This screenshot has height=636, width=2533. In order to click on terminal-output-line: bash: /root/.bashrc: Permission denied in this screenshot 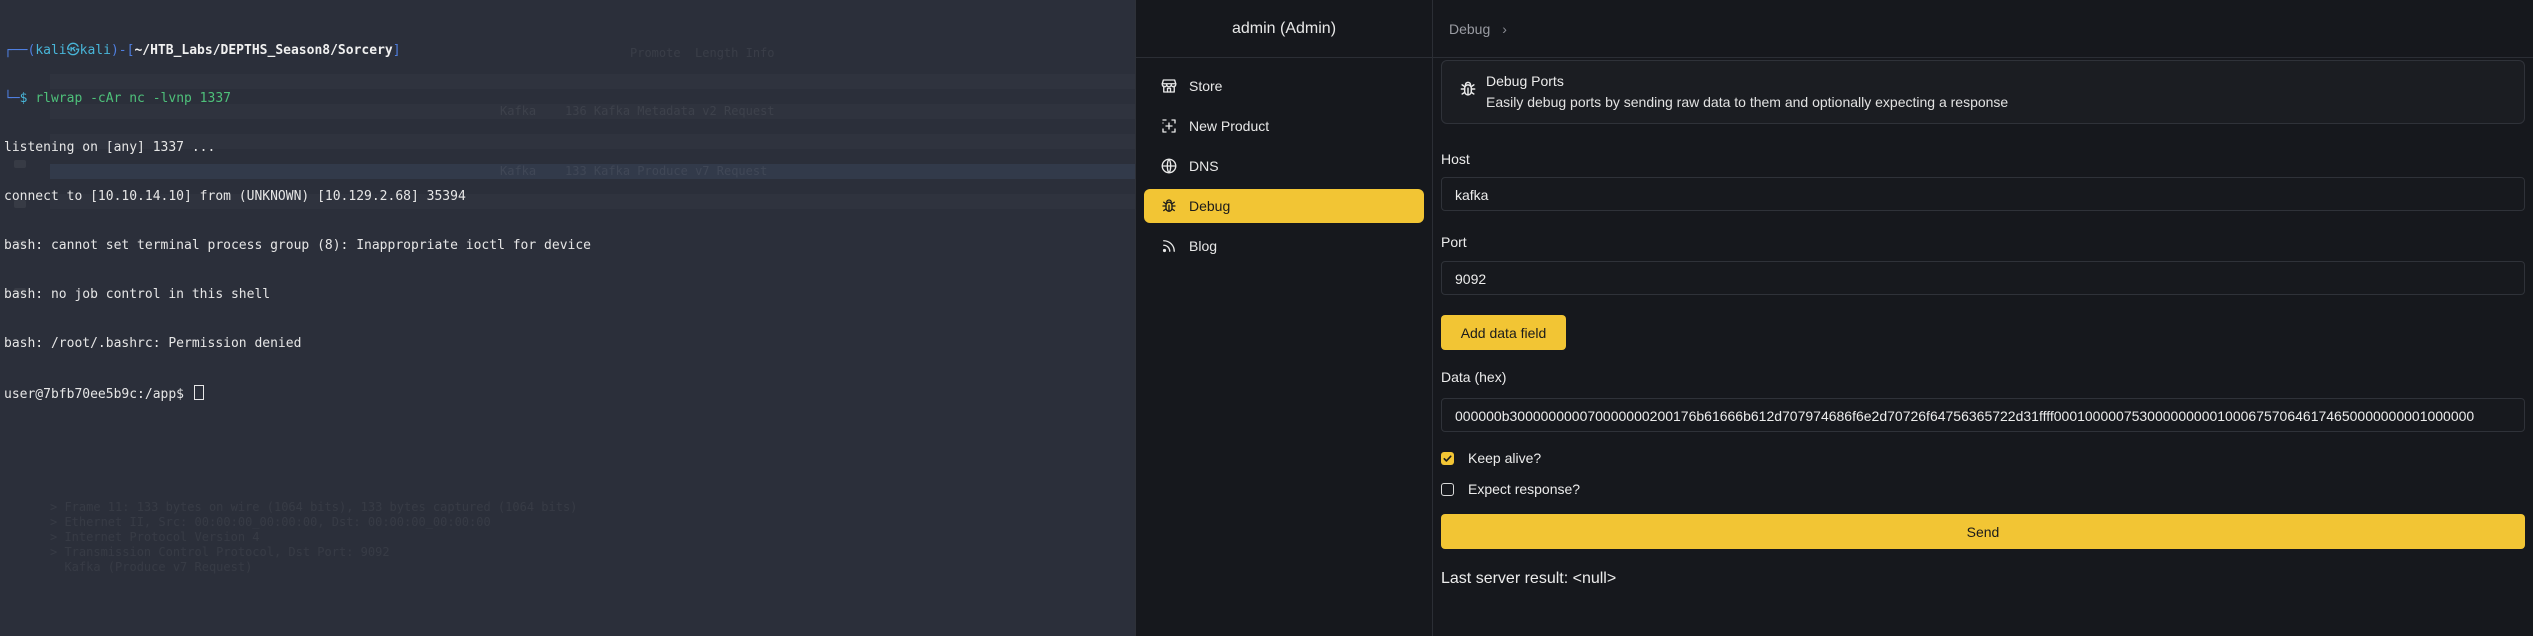, I will do `click(153, 343)`.